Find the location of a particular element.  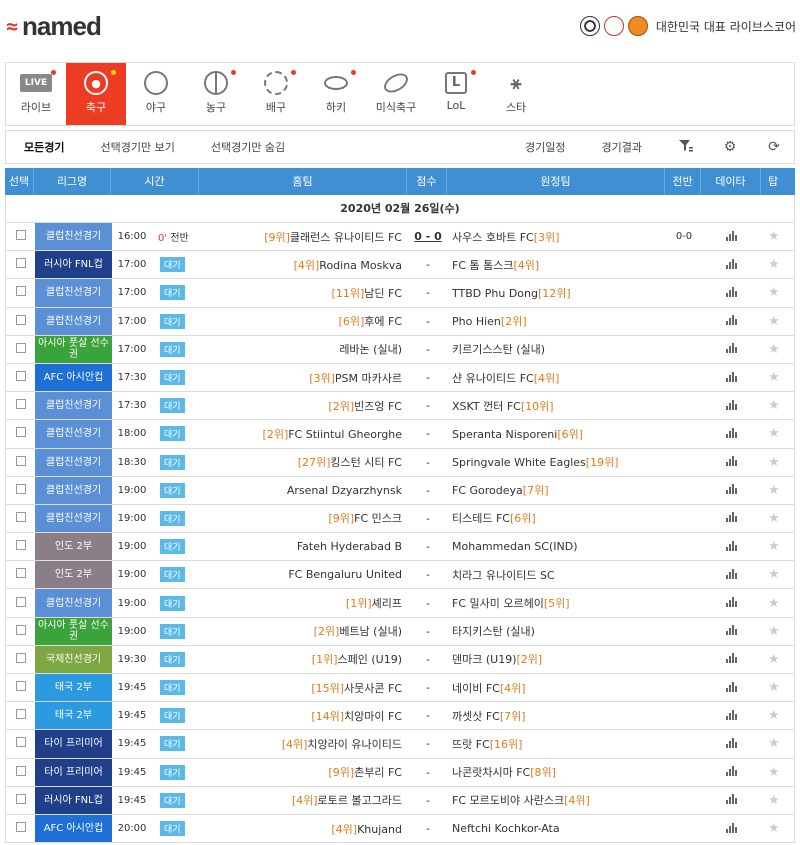

home-team: [11위]남딘 FC is located at coordinates (304, 293).